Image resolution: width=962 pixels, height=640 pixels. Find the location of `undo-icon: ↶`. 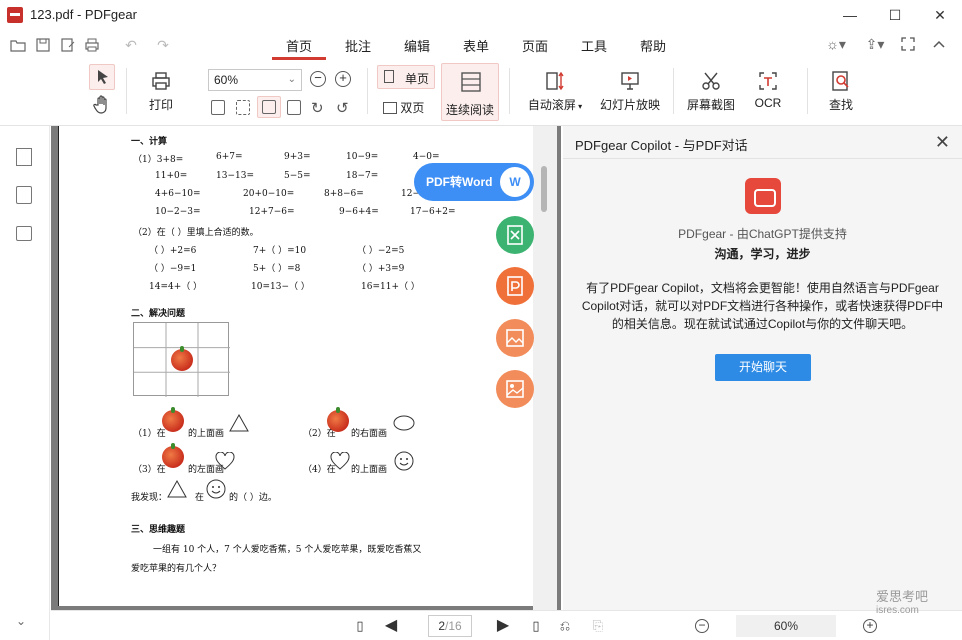

undo-icon: ↶ is located at coordinates (131, 45).